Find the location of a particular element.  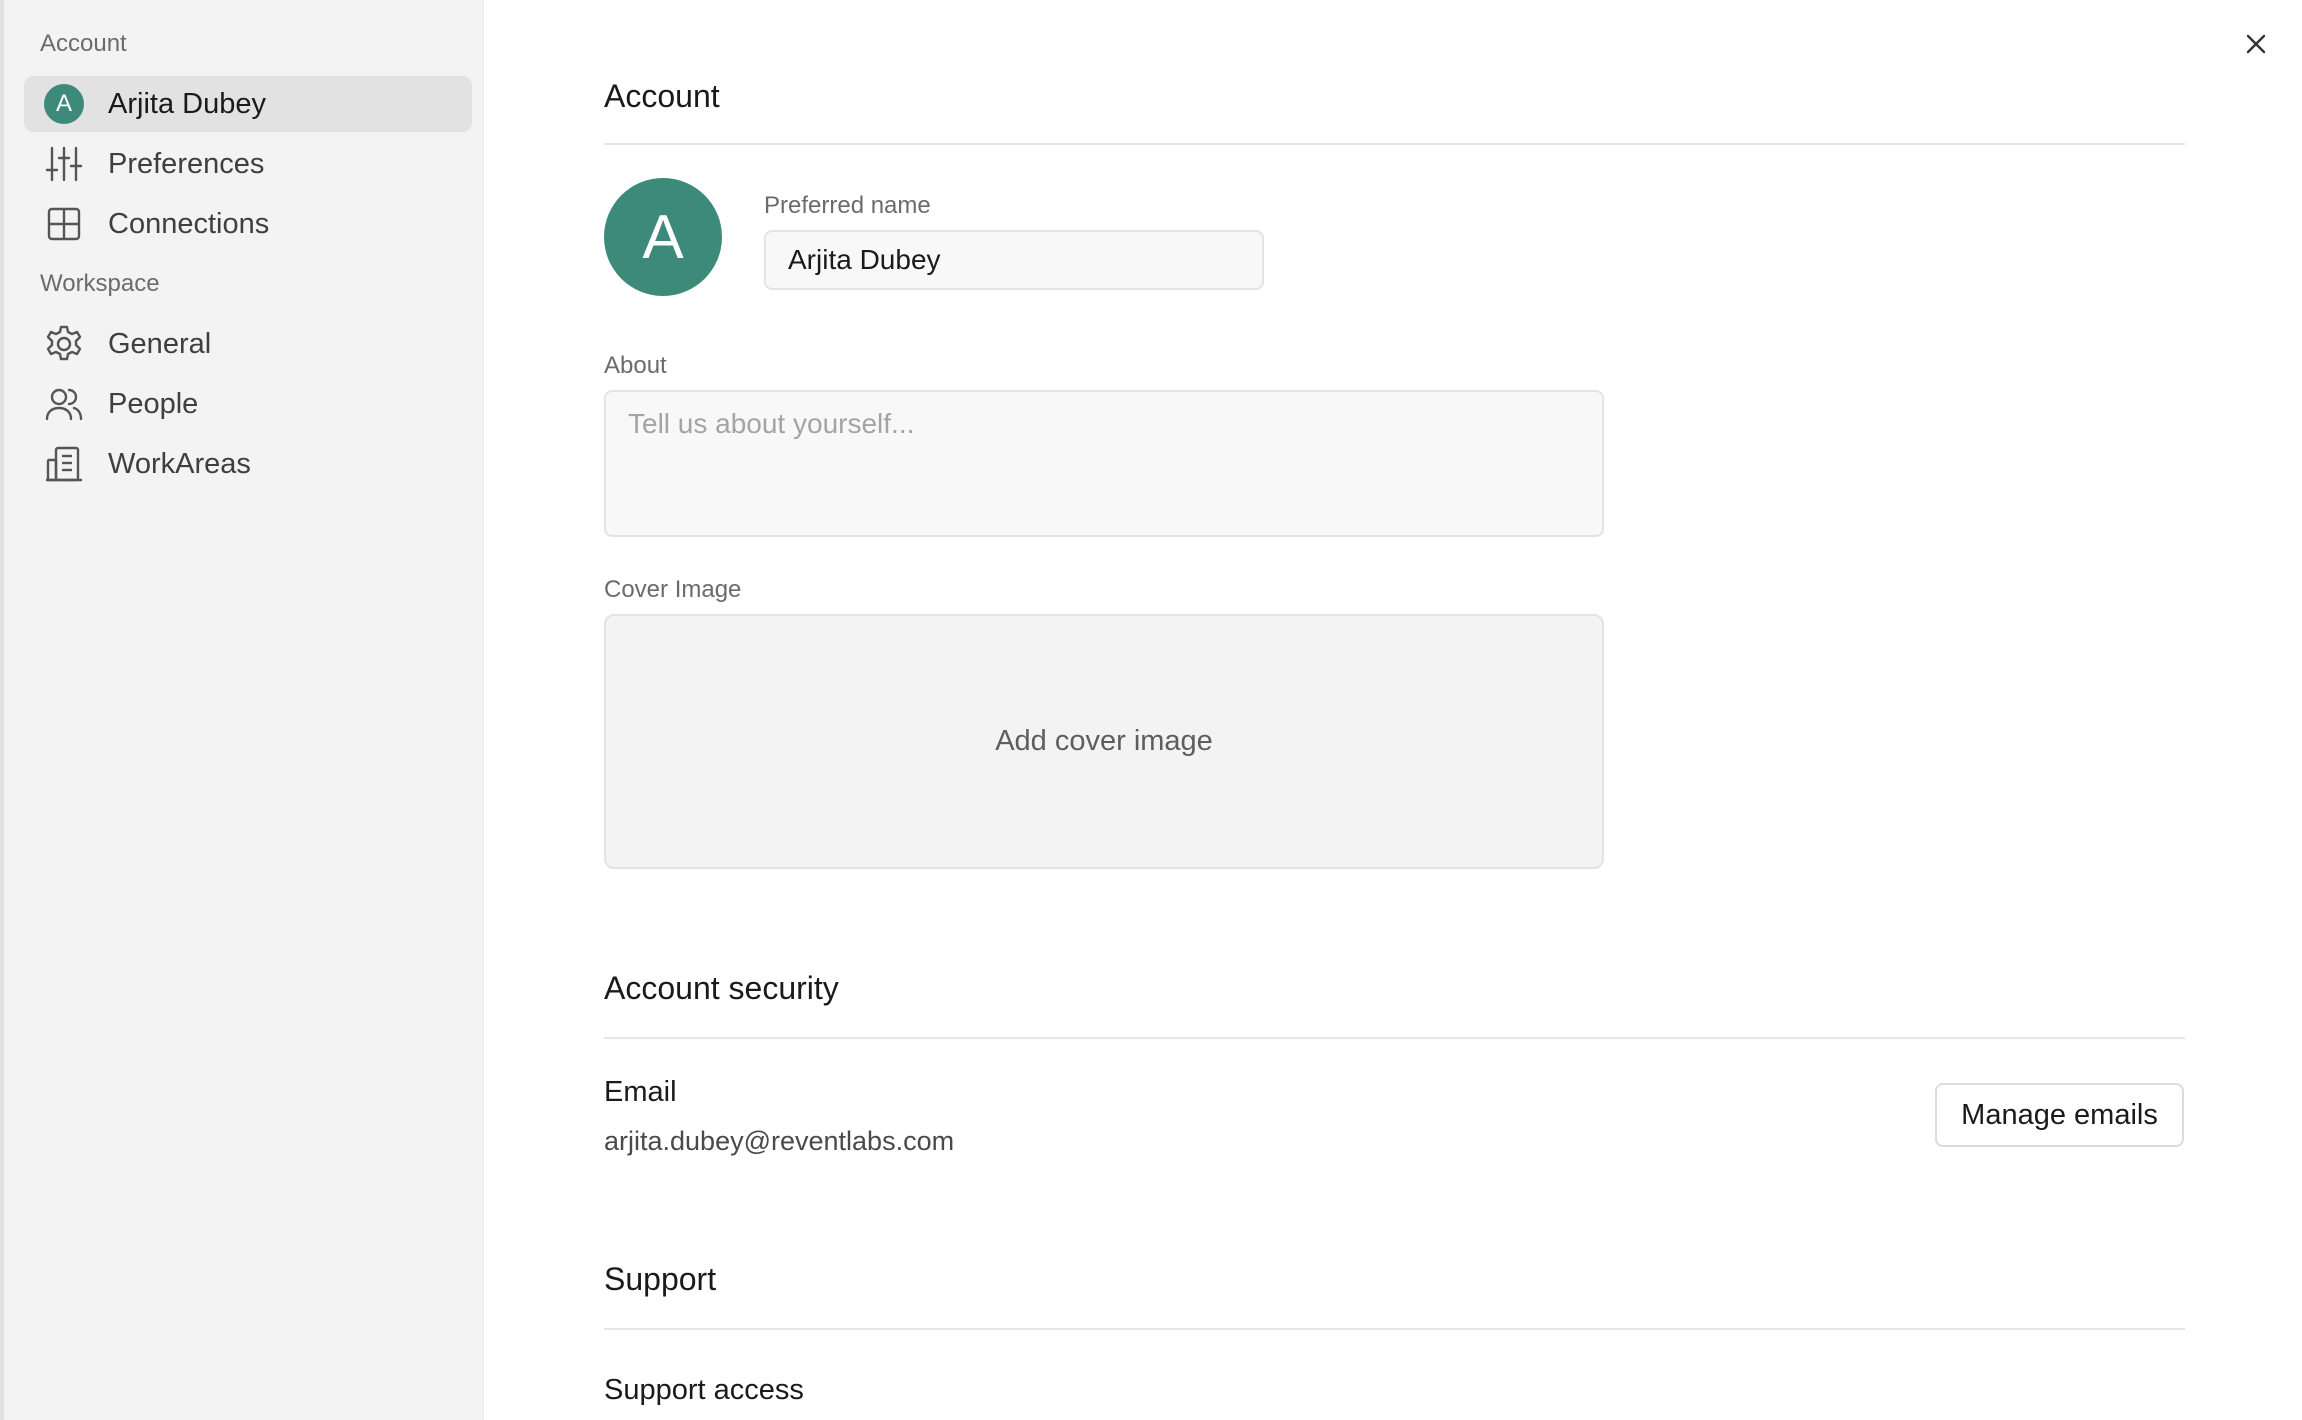

sidebar-item-label: People is located at coordinates (153, 403).